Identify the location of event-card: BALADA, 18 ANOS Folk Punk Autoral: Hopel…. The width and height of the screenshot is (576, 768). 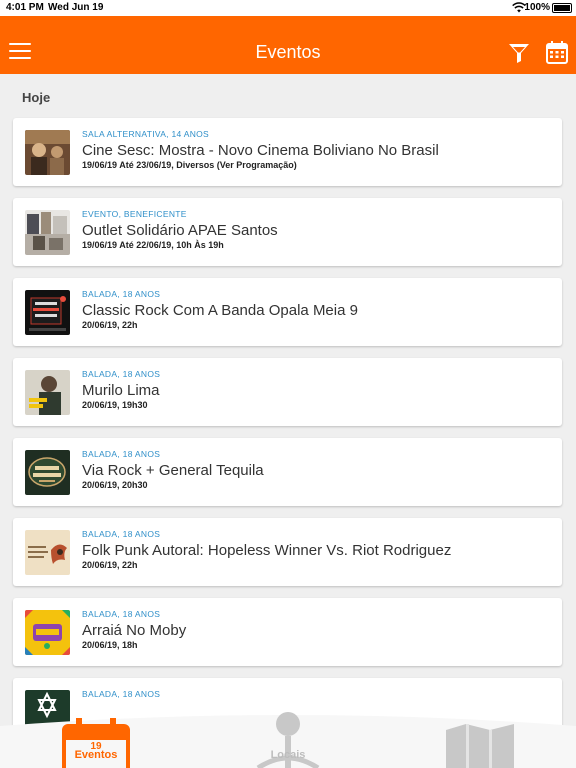
(287, 552).